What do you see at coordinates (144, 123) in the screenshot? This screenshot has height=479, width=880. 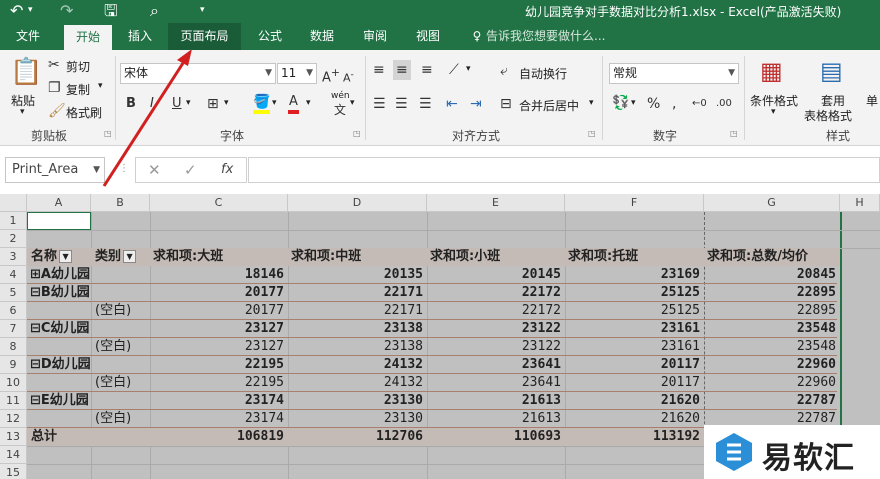 I see `arrow-shaft` at bounding box center [144, 123].